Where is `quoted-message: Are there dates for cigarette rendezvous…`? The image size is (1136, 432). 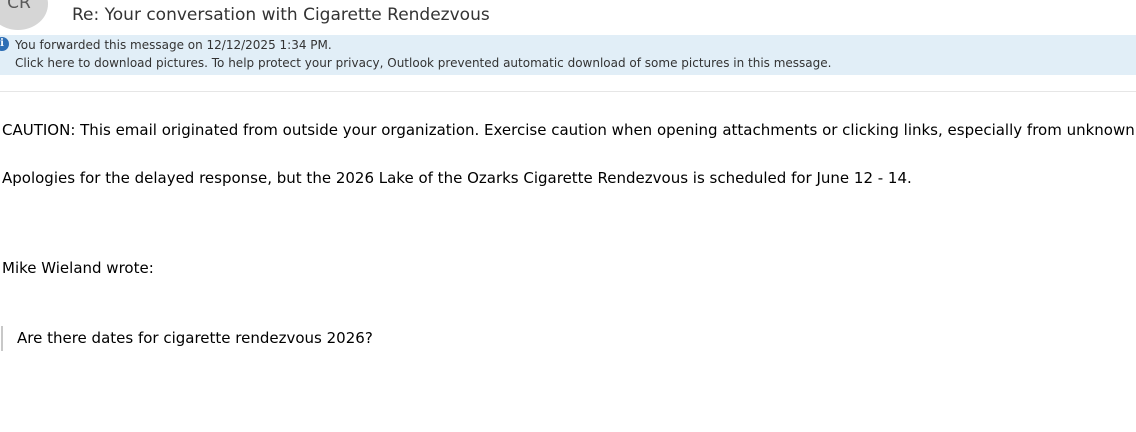 quoted-message: Are there dates for cigarette rendezvous… is located at coordinates (187, 338).